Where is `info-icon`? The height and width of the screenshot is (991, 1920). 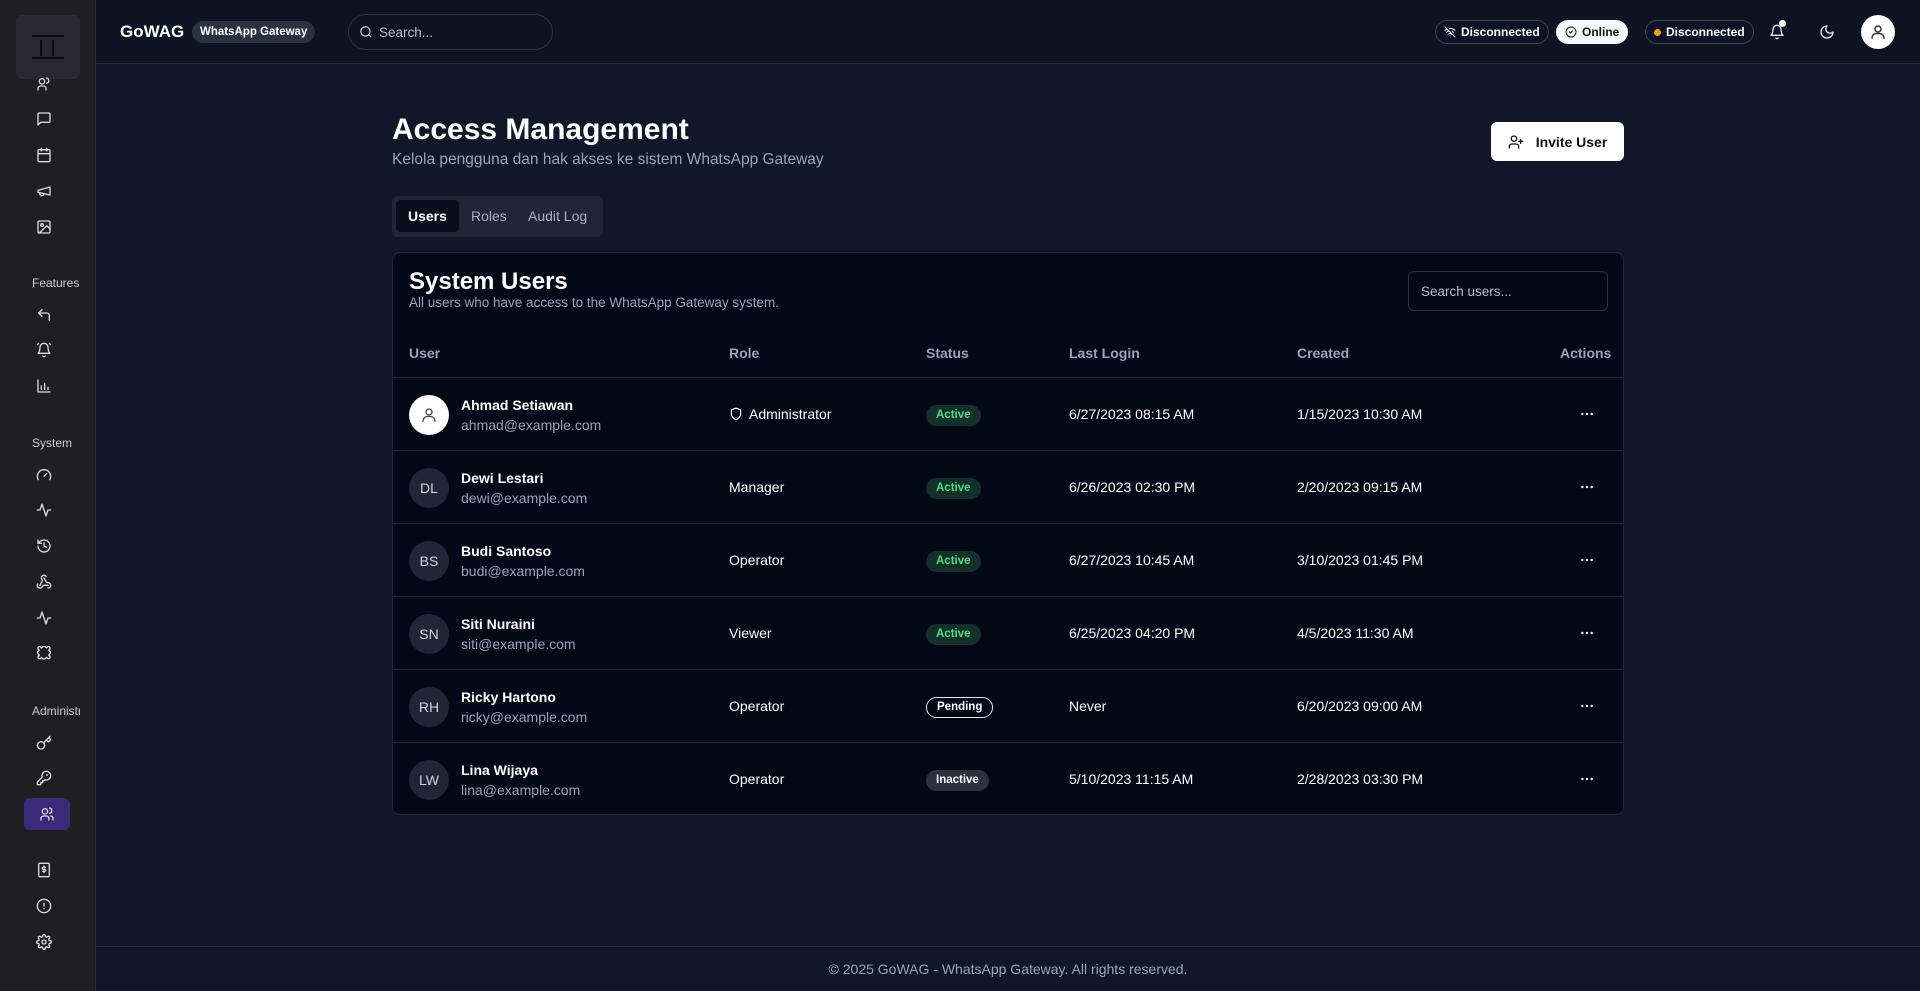
info-icon is located at coordinates (44, 906).